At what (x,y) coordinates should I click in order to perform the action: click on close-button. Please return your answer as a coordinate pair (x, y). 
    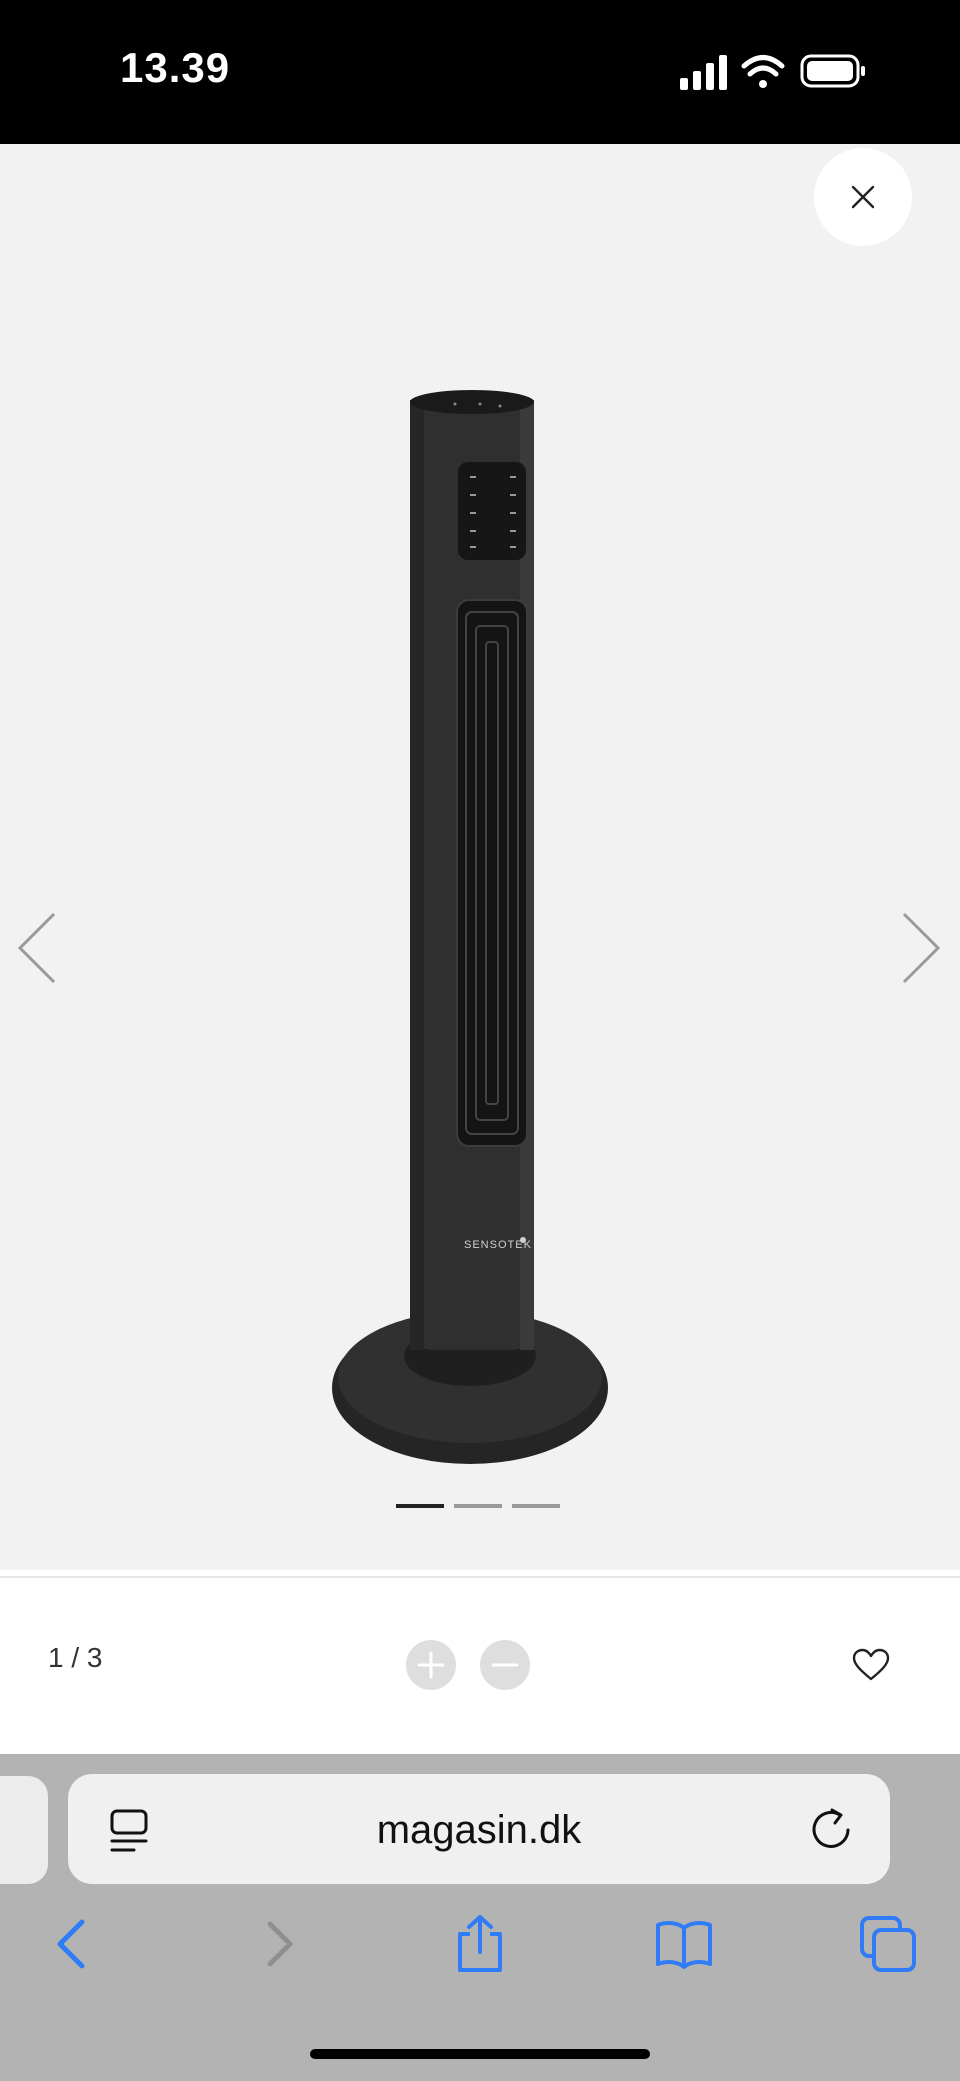
    Looking at the image, I should click on (863, 197).